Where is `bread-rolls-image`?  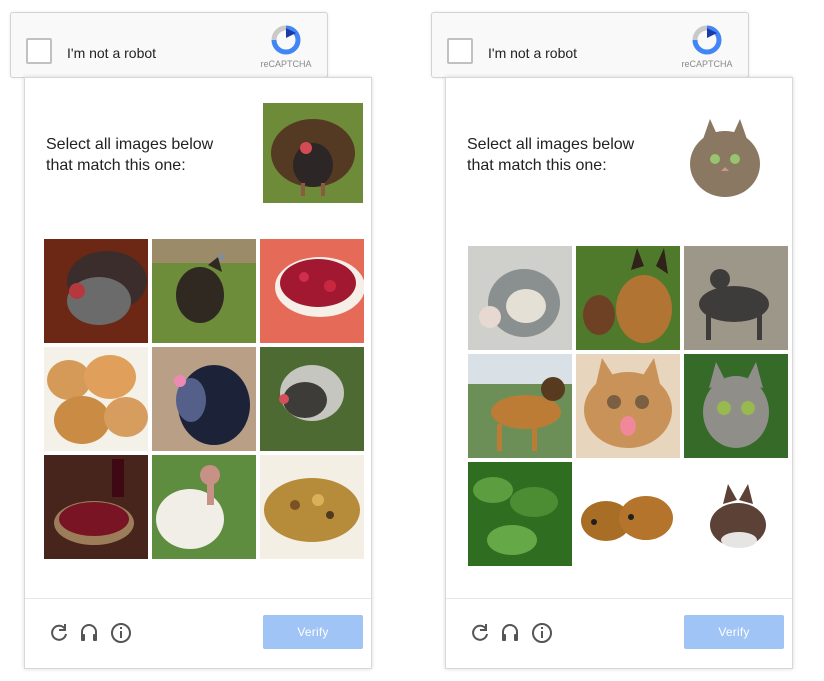 bread-rolls-image is located at coordinates (96, 399).